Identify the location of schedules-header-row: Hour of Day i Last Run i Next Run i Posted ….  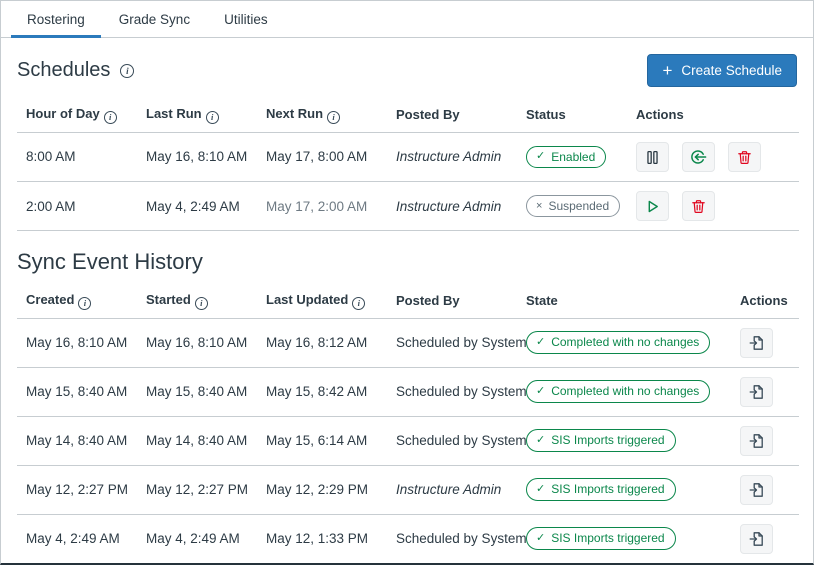
(408, 115).